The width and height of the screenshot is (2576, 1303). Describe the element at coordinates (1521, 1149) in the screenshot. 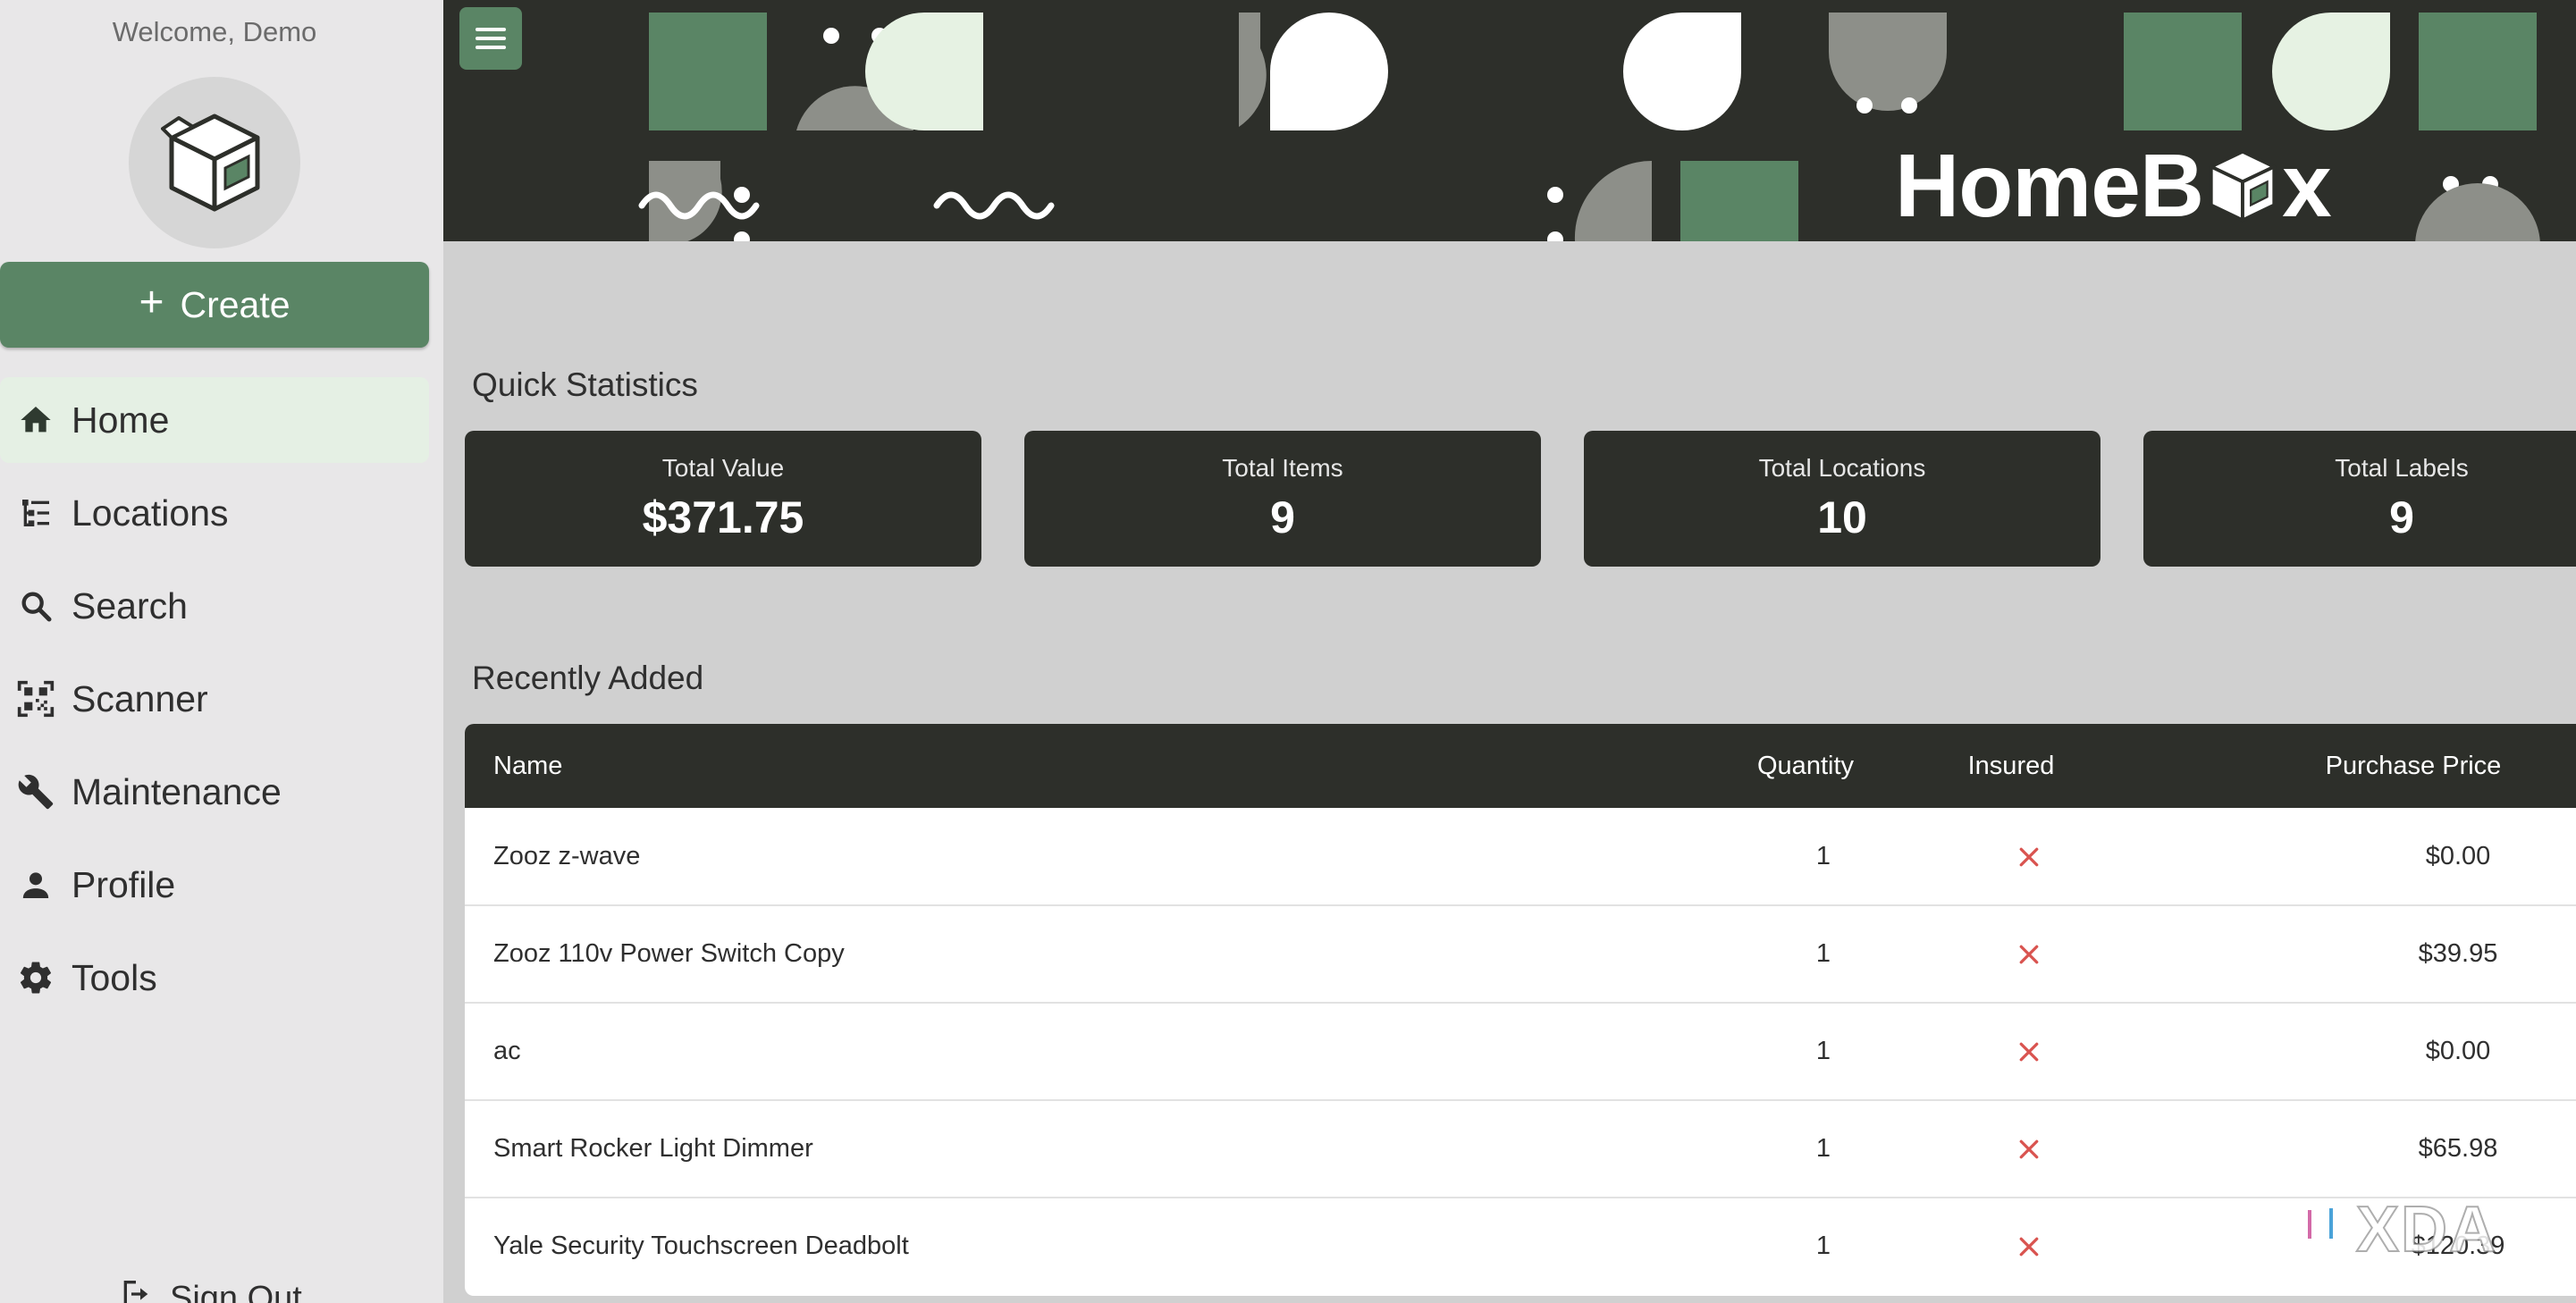

I see `table-row: Smart Rocker Light Dimmer 1 $65.98` at that location.